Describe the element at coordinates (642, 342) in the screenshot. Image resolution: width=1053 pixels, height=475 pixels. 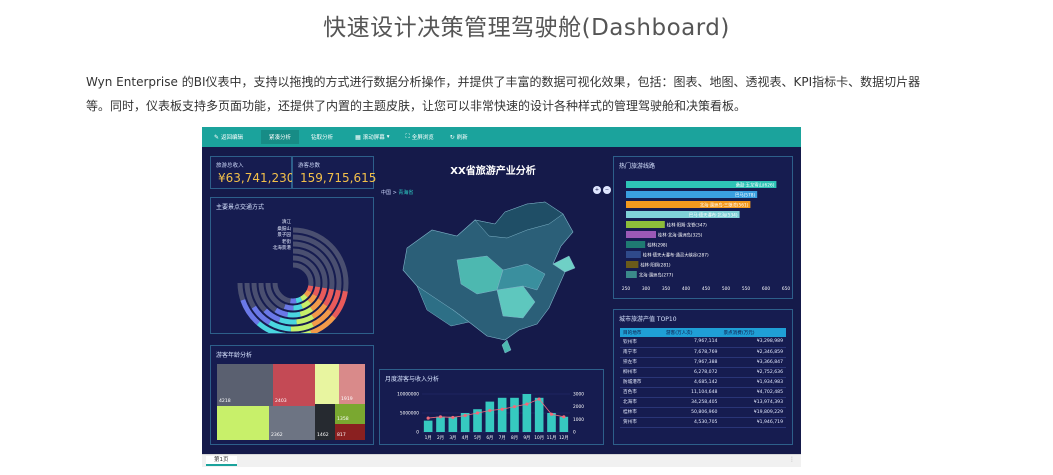
I see `table-cell: 钦州市` at that location.